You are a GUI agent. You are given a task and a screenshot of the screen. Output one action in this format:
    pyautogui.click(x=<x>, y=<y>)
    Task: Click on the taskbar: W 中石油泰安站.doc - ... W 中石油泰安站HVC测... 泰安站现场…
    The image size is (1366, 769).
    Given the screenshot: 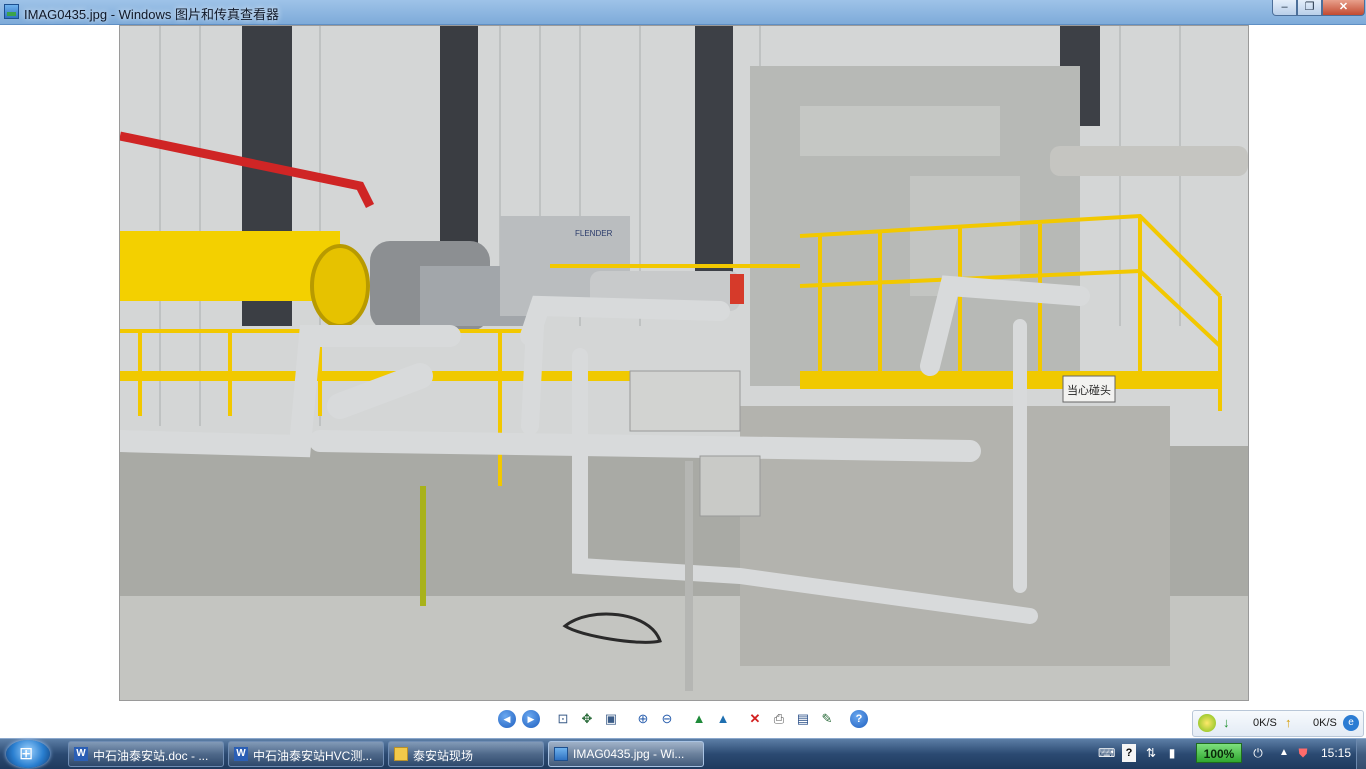 What is the action you would take?
    pyautogui.click(x=683, y=753)
    